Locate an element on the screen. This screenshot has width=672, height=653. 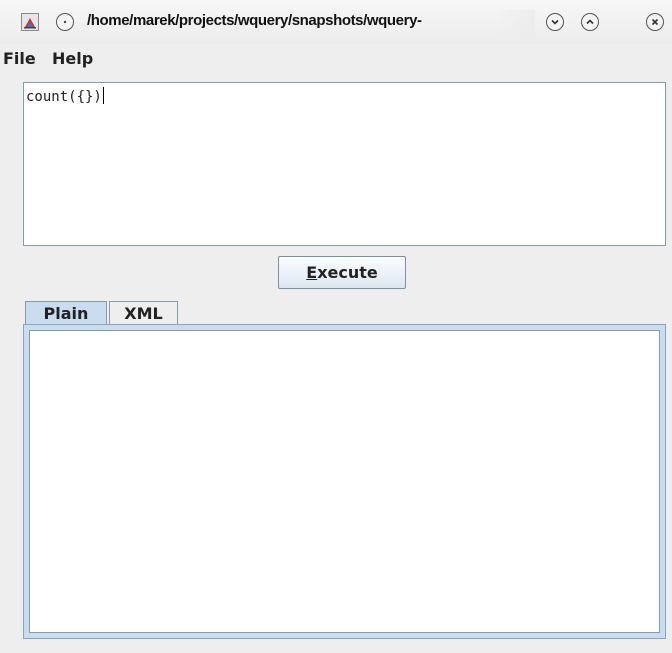
menu-help: Help is located at coordinates (72, 58).